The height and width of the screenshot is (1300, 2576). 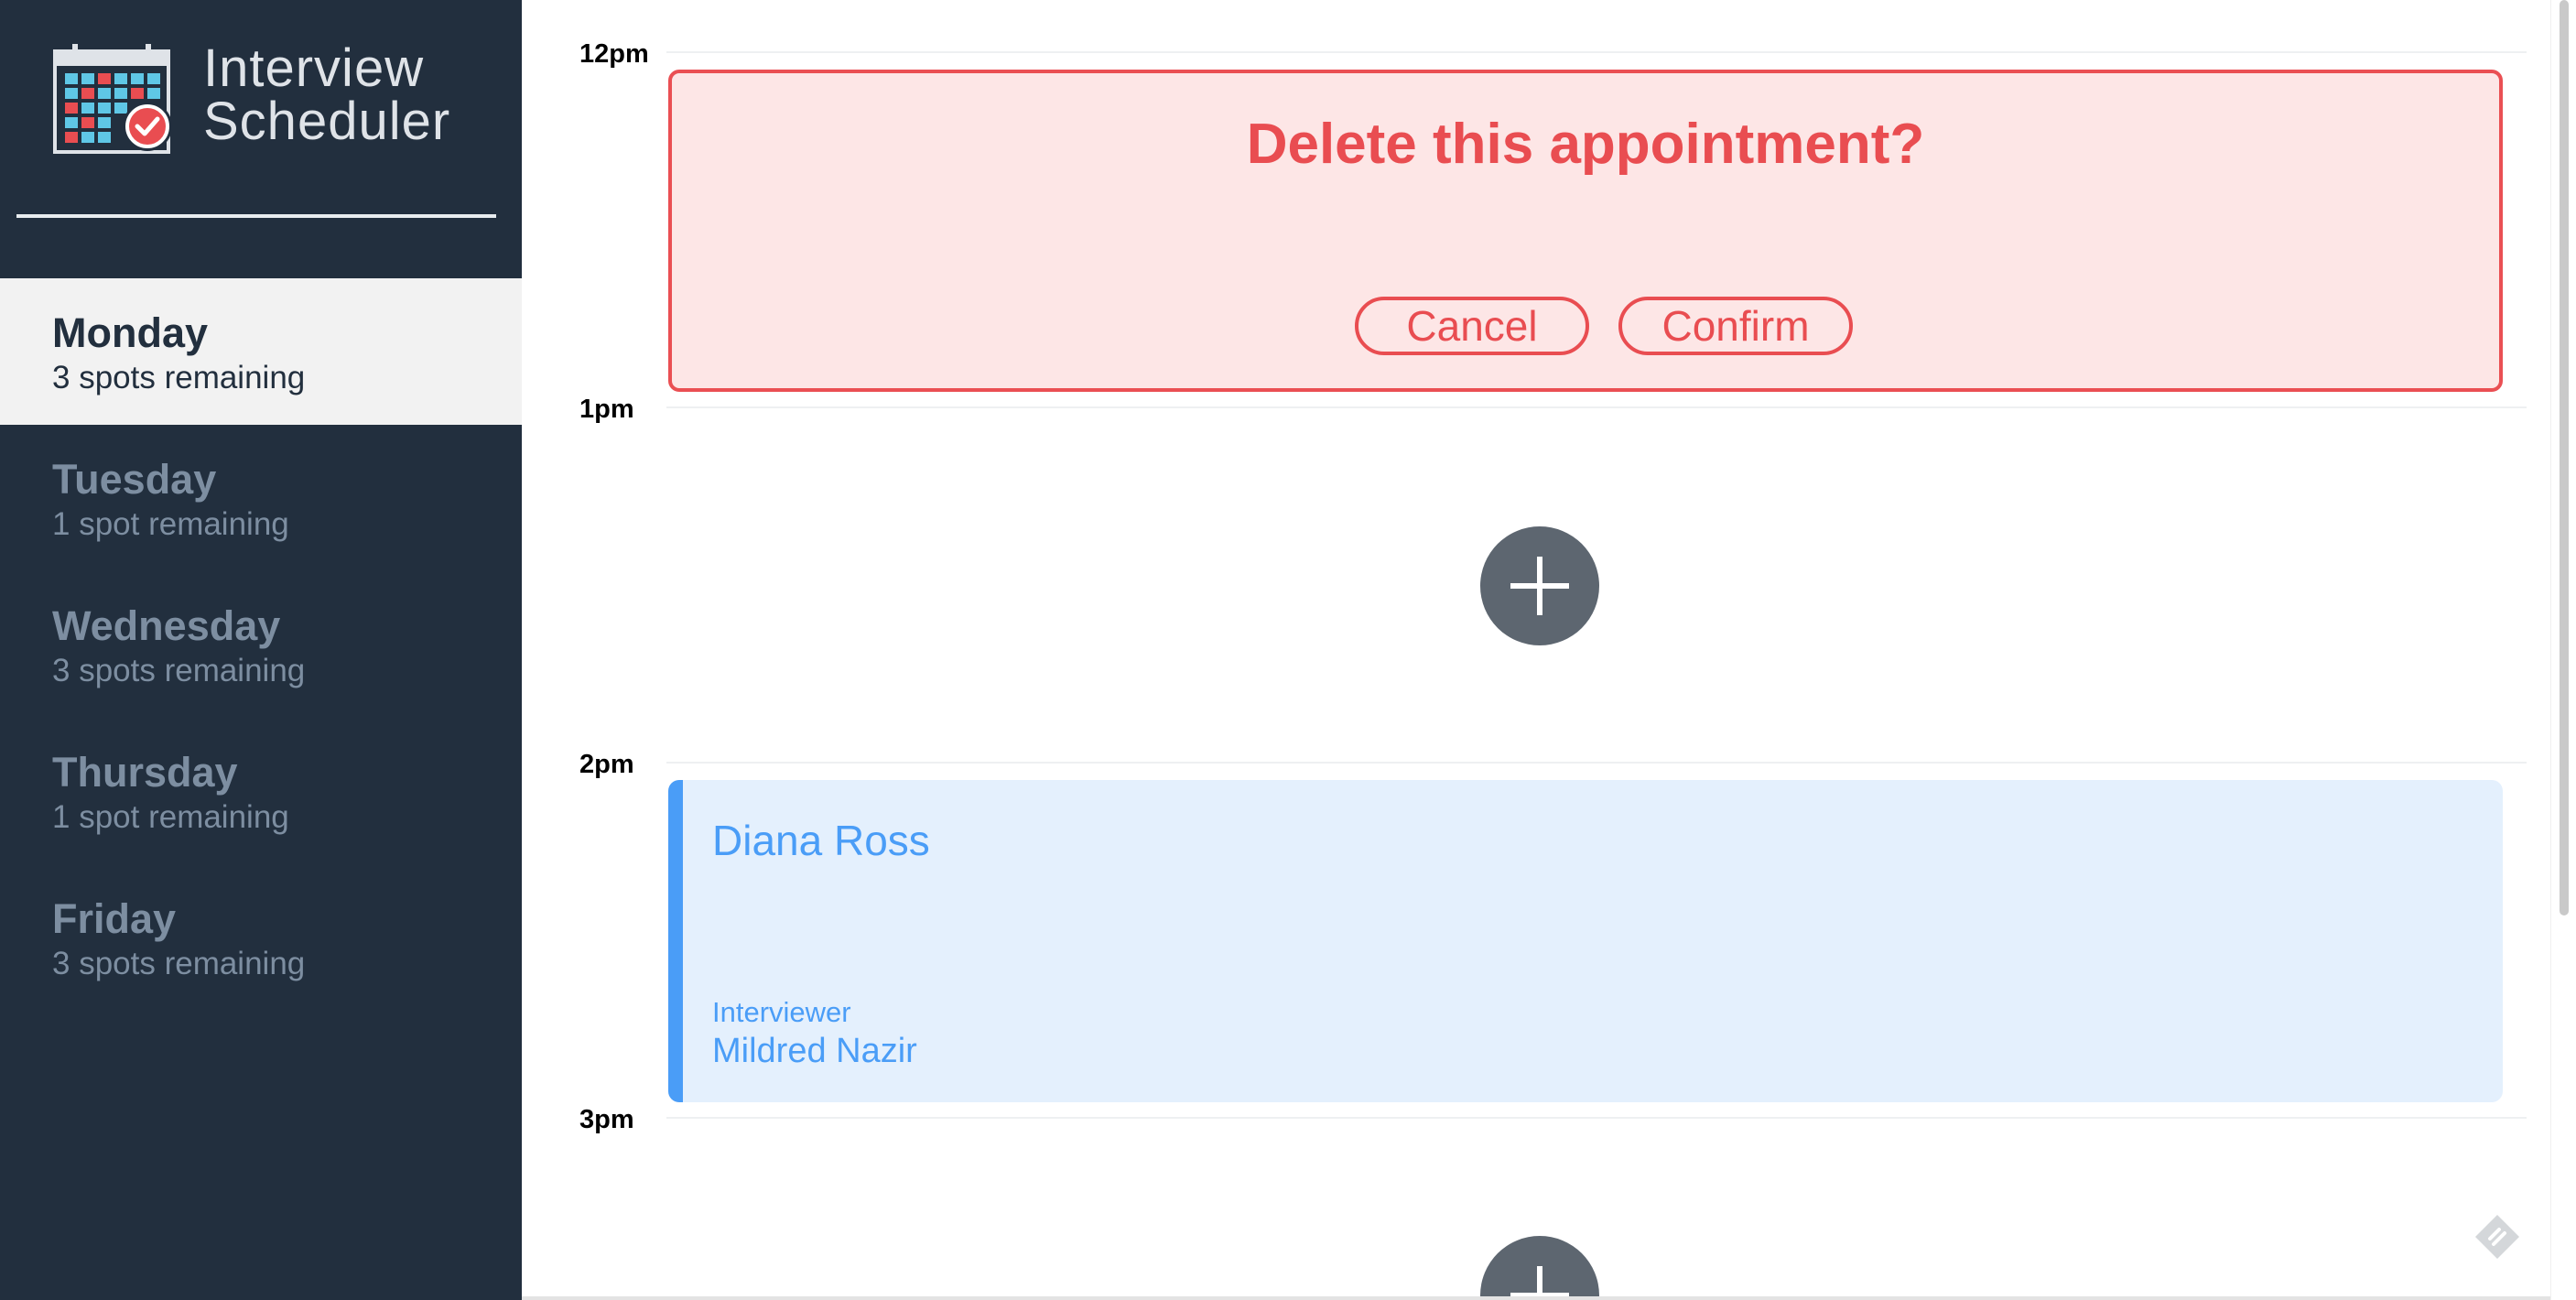 What do you see at coordinates (145, 772) in the screenshot?
I see `day-name: Thursday` at bounding box center [145, 772].